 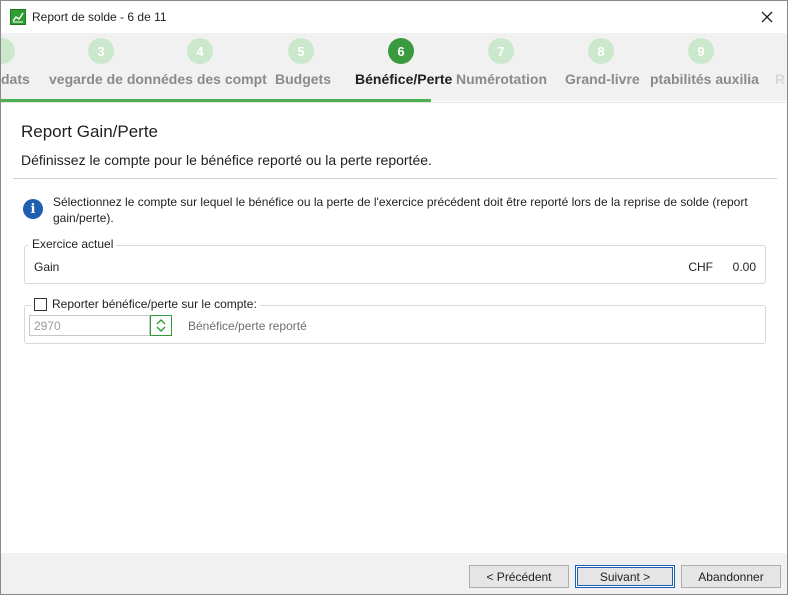 I want to click on next-button: Suivant >, so click(x=625, y=576).